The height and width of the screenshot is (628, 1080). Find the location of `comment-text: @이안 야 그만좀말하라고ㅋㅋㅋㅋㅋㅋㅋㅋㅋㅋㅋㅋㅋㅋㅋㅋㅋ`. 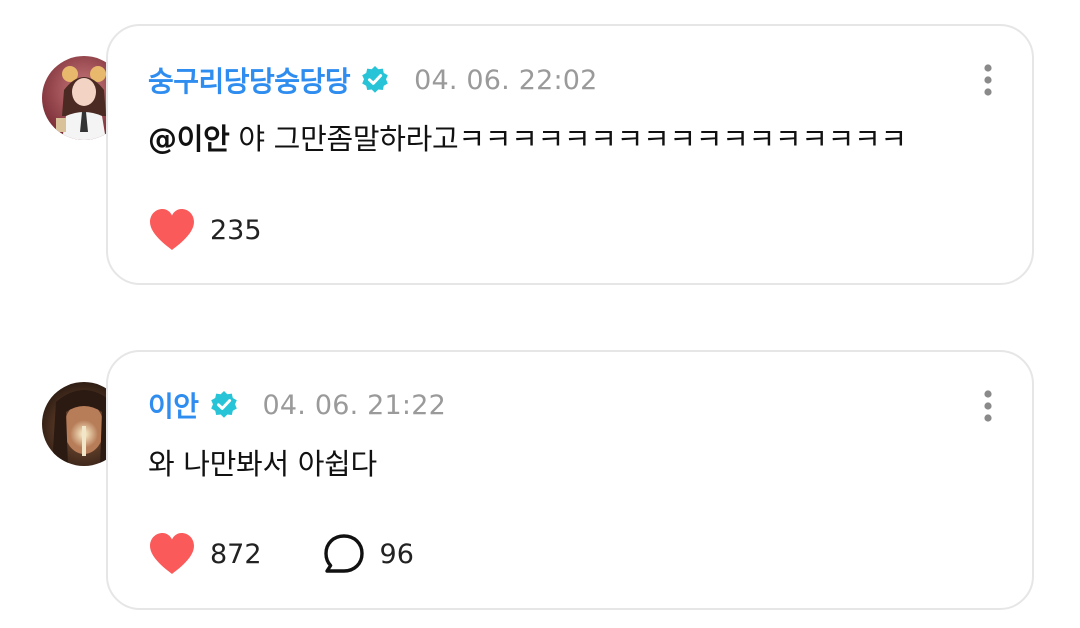

comment-text: @이안 야 그만좀말하라고ㅋㅋㅋㅋㅋㅋㅋㅋㅋㅋㅋㅋㅋㅋㅋㅋㅋ is located at coordinates (527, 137).